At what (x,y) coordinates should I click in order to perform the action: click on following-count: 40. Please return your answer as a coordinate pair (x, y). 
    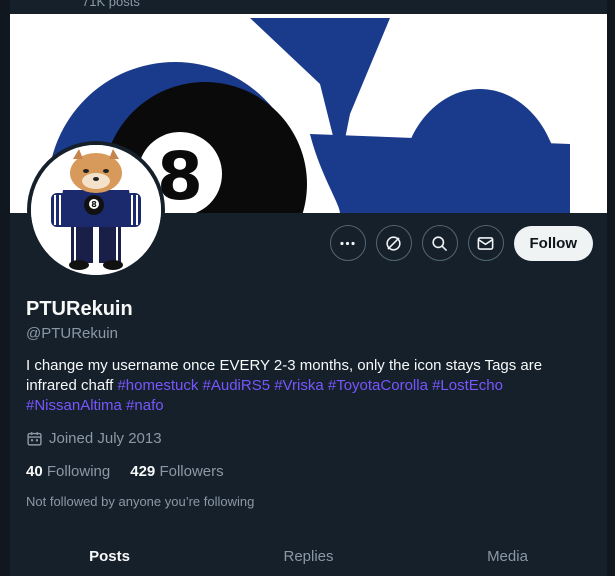
    Looking at the image, I should click on (34, 471).